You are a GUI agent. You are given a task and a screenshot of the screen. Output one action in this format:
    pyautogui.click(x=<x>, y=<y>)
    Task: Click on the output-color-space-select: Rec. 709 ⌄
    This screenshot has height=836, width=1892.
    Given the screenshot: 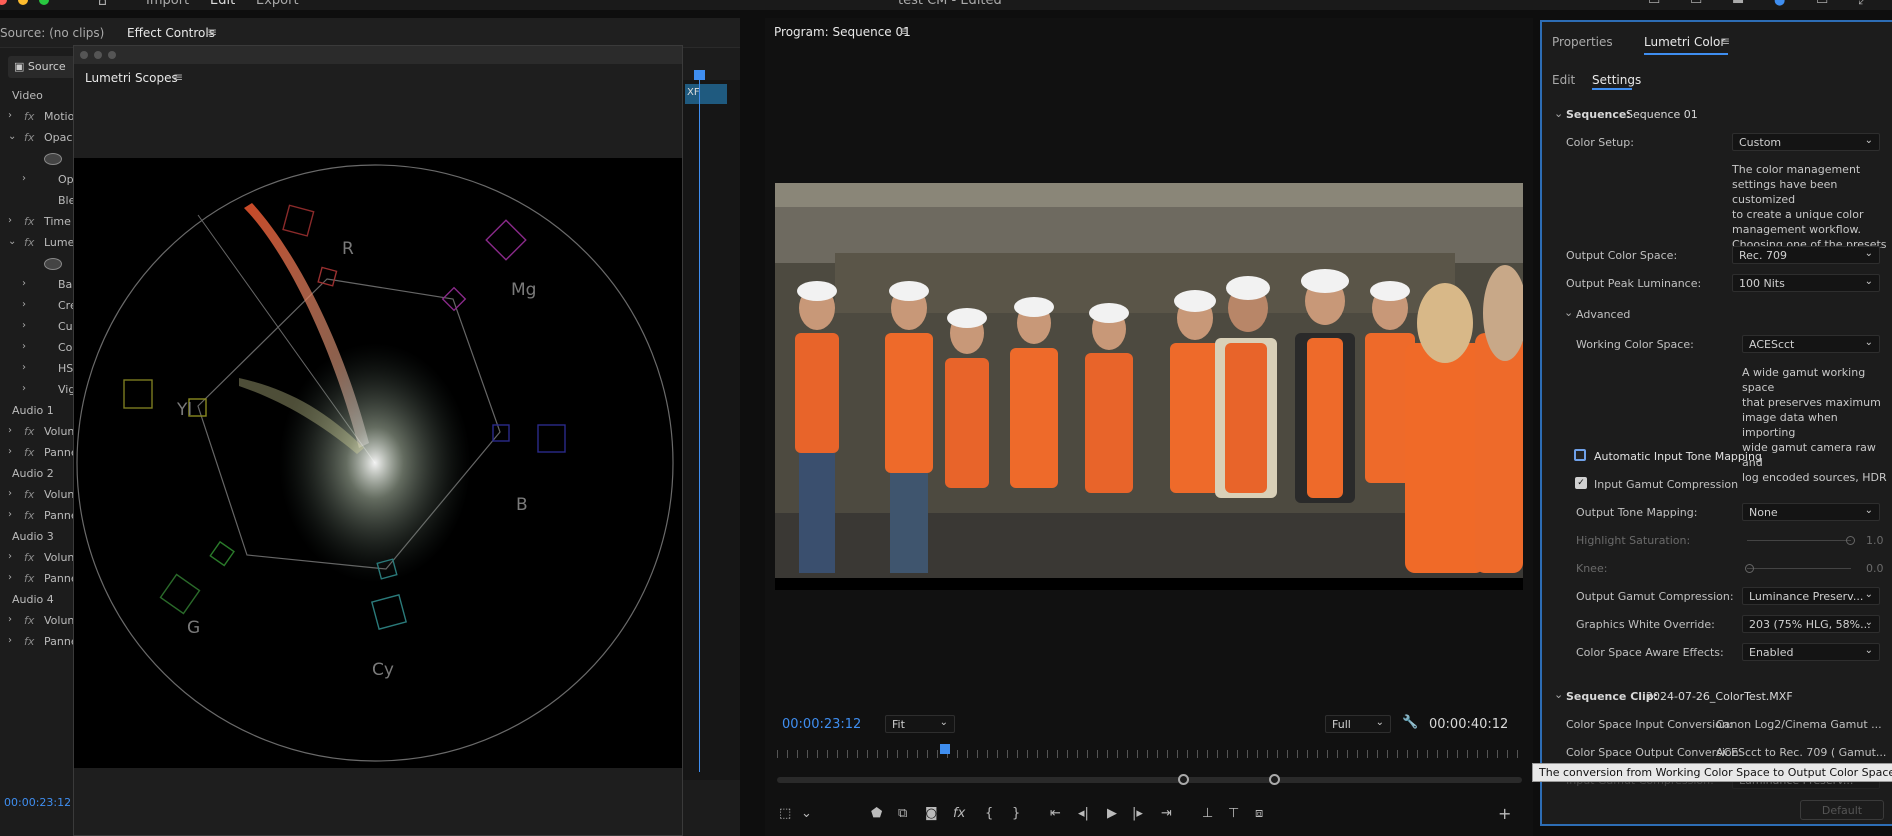 What is the action you would take?
    pyautogui.click(x=1806, y=255)
    